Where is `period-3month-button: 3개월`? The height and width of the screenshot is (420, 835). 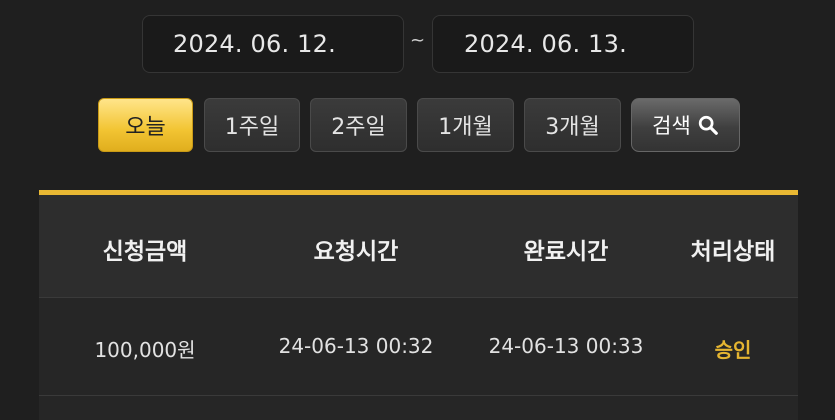 period-3month-button: 3개월 is located at coordinates (572, 125).